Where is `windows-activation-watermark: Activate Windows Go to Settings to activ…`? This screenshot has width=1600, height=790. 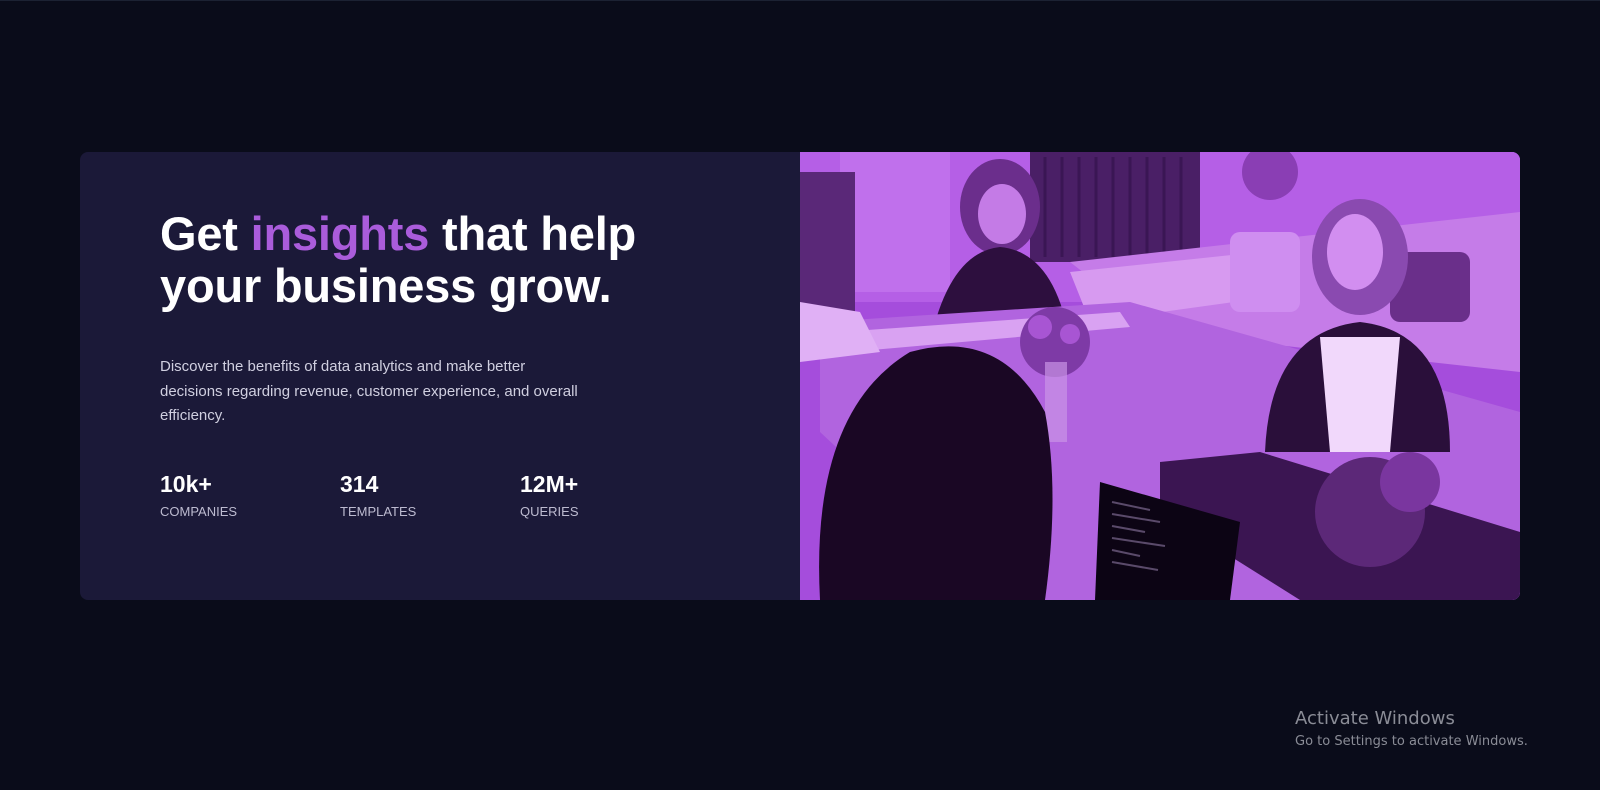 windows-activation-watermark: Activate Windows Go to Settings to activ… is located at coordinates (1411, 729).